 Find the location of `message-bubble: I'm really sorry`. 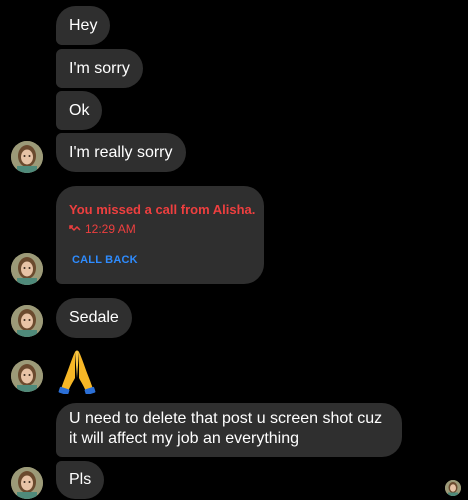

message-bubble: I'm really sorry is located at coordinates (121, 152).